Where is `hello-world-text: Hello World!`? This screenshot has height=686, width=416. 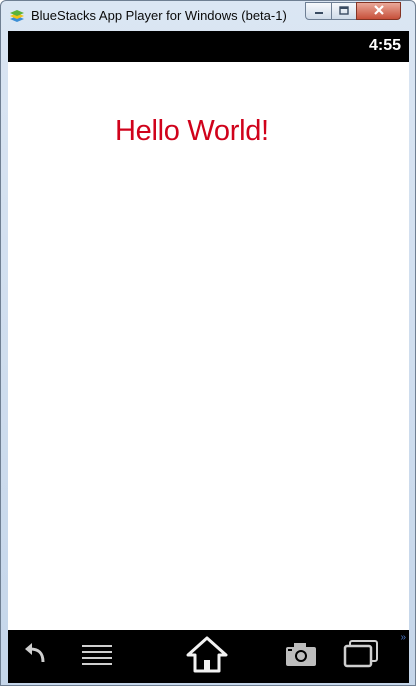 hello-world-text: Hello World! is located at coordinates (192, 131).